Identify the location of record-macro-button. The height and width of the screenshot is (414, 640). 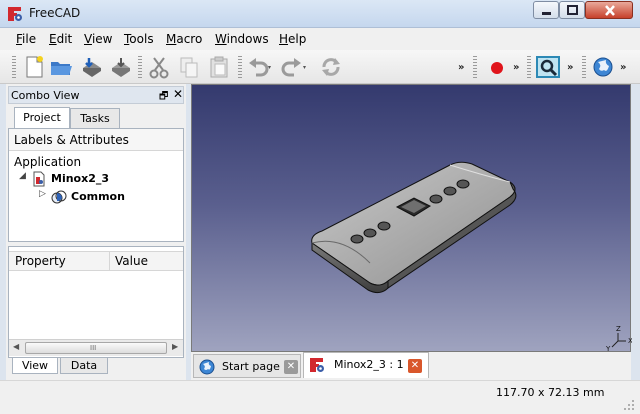
(497, 67).